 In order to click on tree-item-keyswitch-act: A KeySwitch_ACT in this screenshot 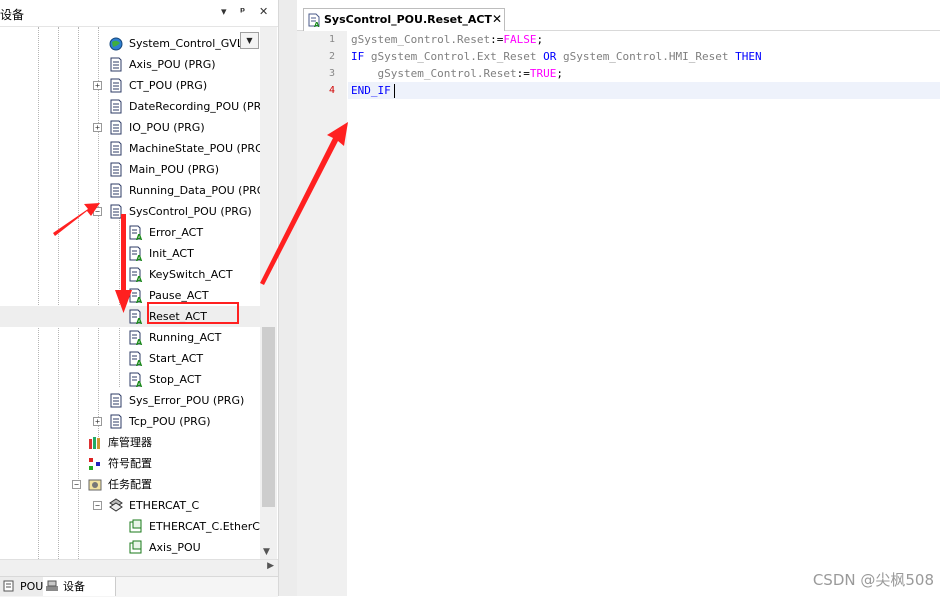, I will do `click(130, 274)`.